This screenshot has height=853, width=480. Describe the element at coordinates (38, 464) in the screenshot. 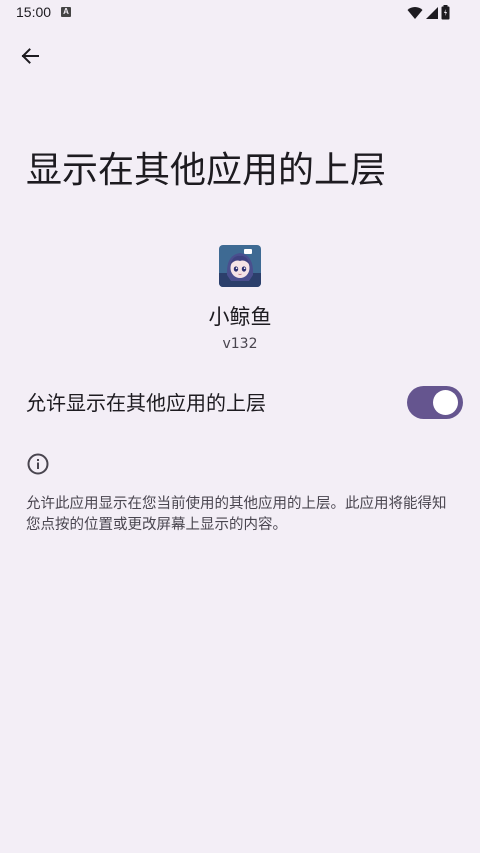

I see `info-icon` at that location.